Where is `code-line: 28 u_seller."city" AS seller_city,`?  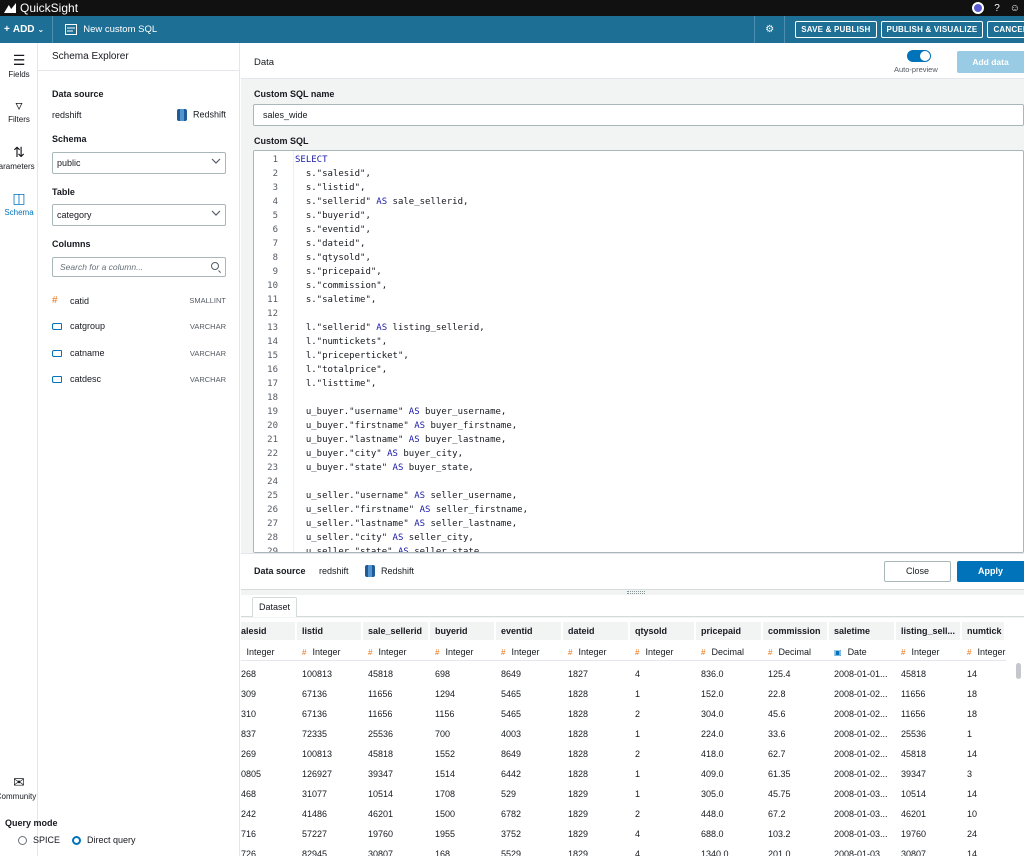
code-line: 28 u_seller."city" AS seller_city, is located at coordinates (364, 538).